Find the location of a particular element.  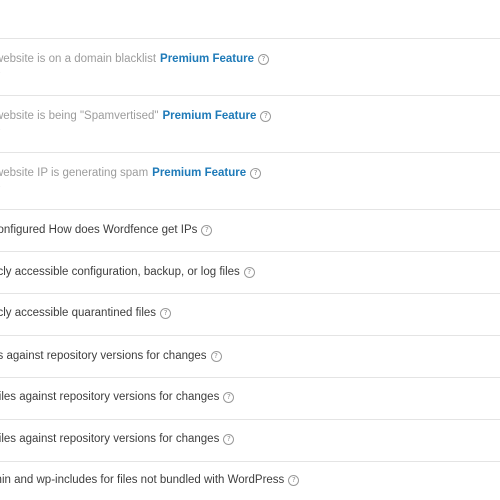

option-label: sconfigured How does Wordfence get IPs is located at coordinates (99, 230).